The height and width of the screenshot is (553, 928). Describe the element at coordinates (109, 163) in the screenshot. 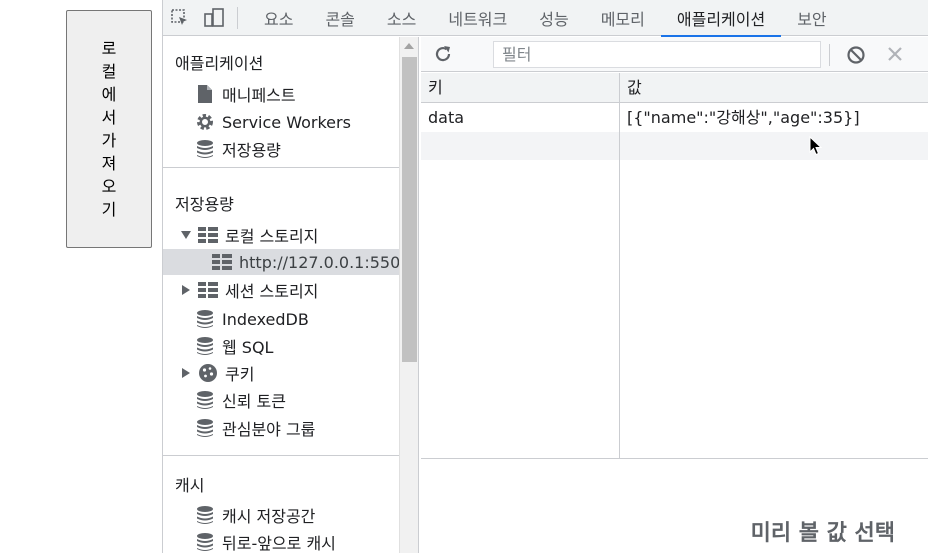

I see `load-button-char: 져` at that location.